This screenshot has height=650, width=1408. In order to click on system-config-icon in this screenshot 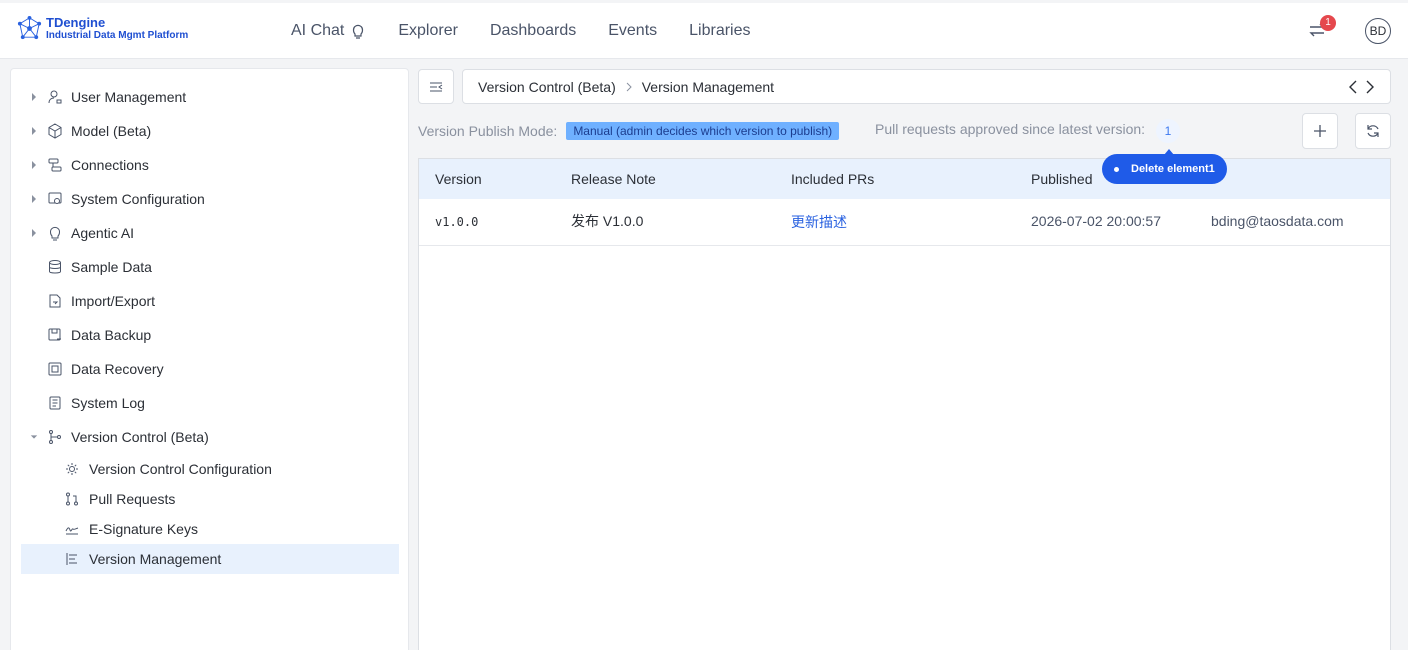, I will do `click(55, 198)`.